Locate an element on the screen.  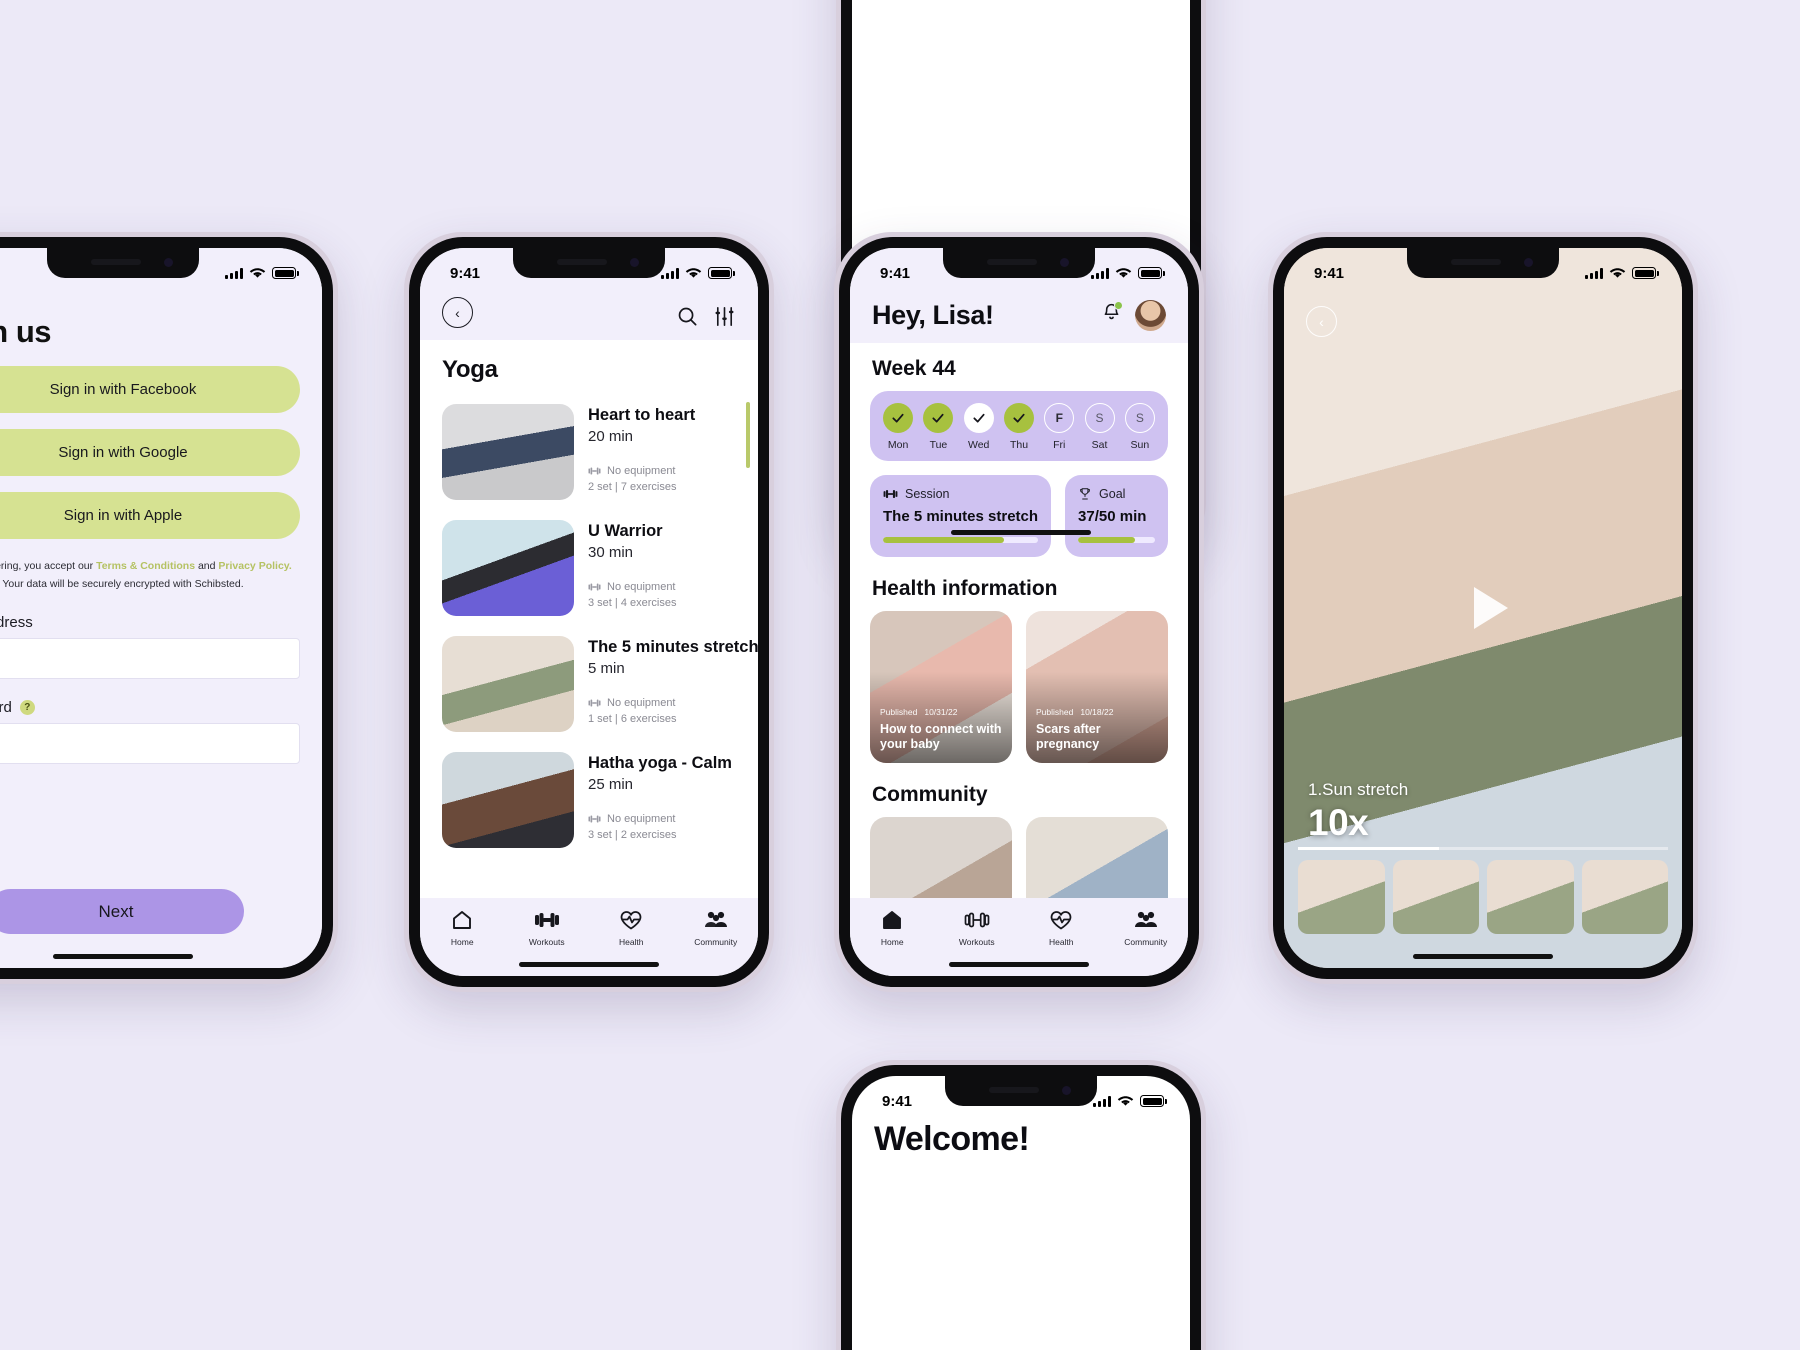
published-date: 10/18/22 is located at coordinates (1097, 712).